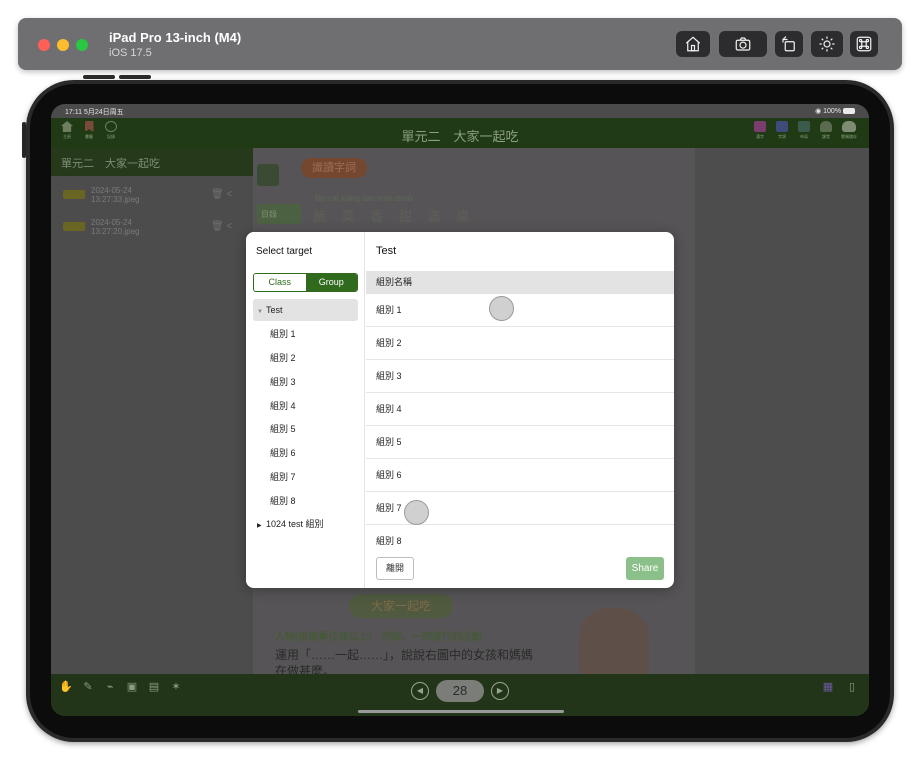  I want to click on share-button: Share, so click(645, 568).